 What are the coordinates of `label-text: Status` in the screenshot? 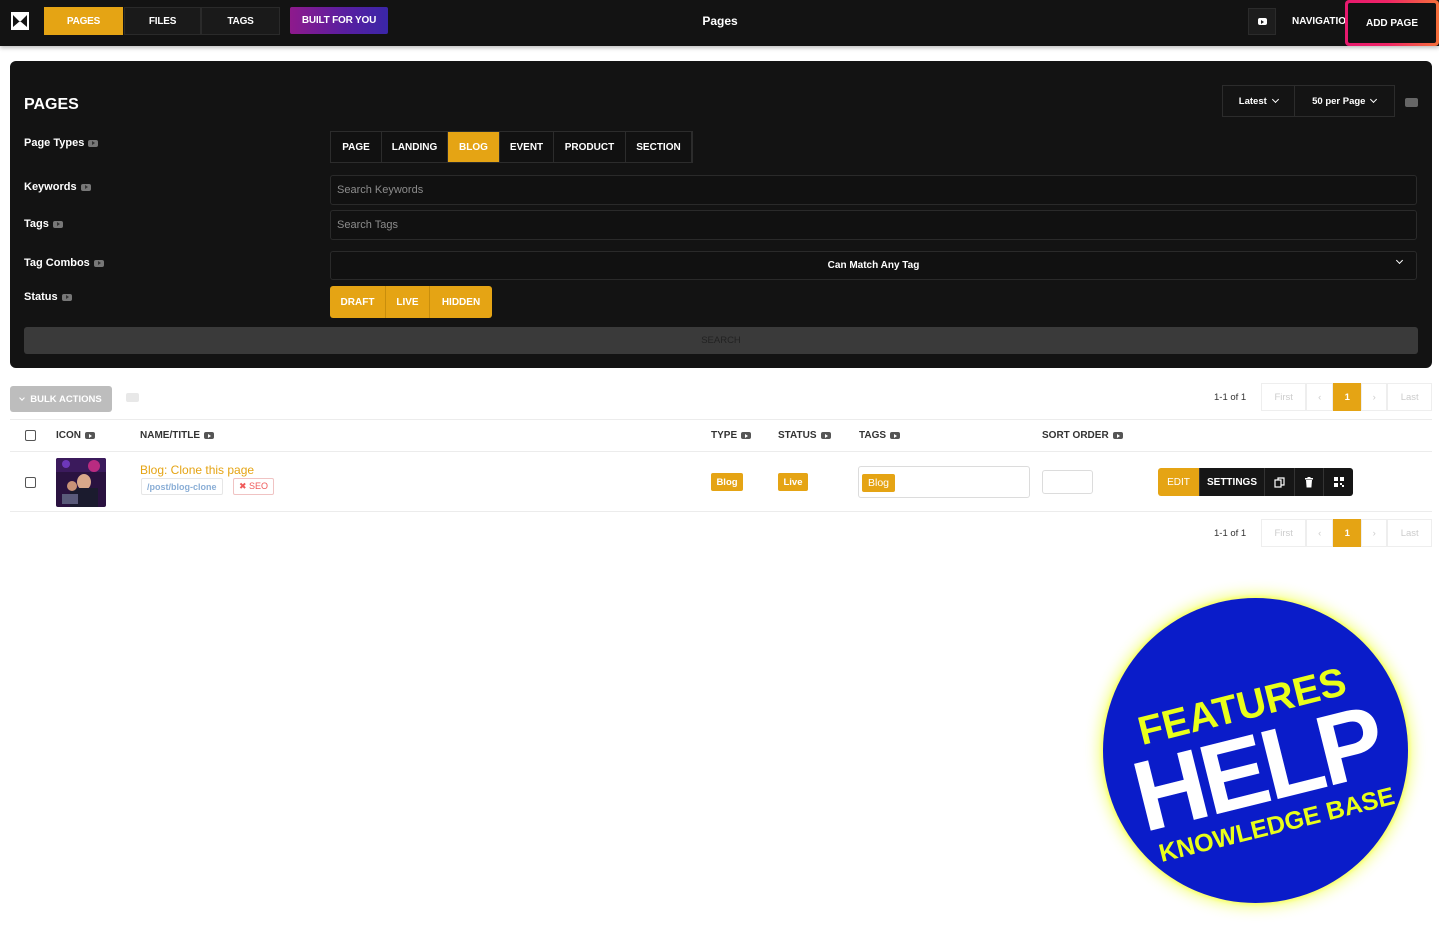 It's located at (41, 297).